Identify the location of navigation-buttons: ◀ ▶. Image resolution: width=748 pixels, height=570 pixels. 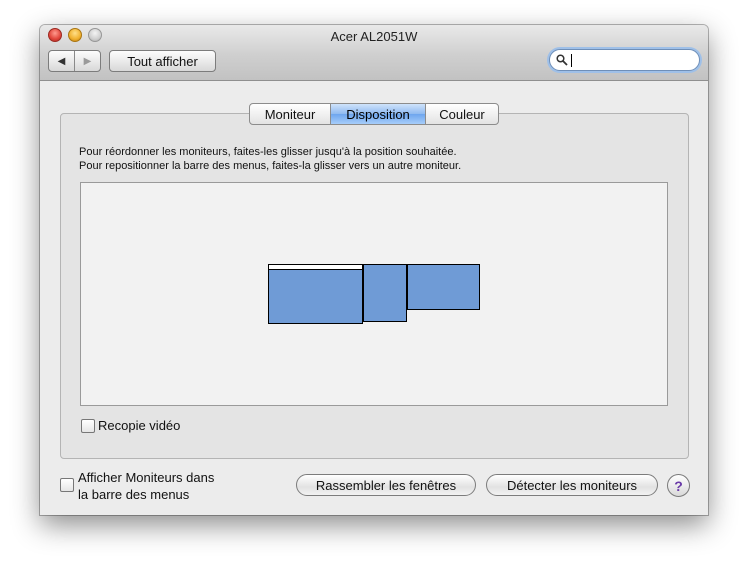
(74, 61).